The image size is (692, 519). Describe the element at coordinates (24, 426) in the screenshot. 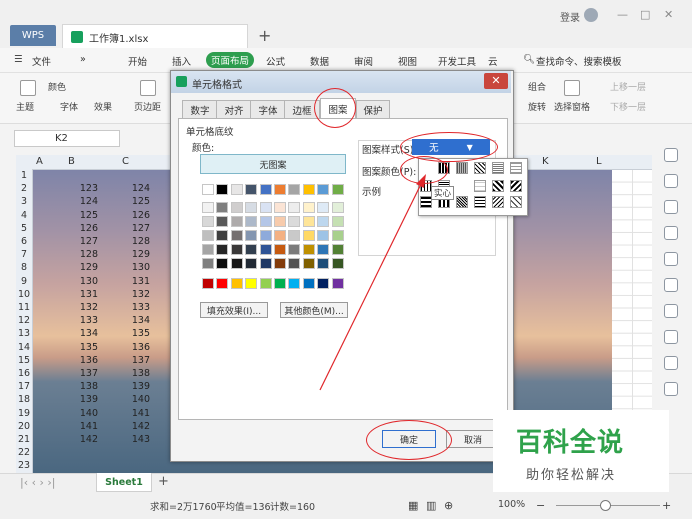

I see `row-number: 20` at that location.